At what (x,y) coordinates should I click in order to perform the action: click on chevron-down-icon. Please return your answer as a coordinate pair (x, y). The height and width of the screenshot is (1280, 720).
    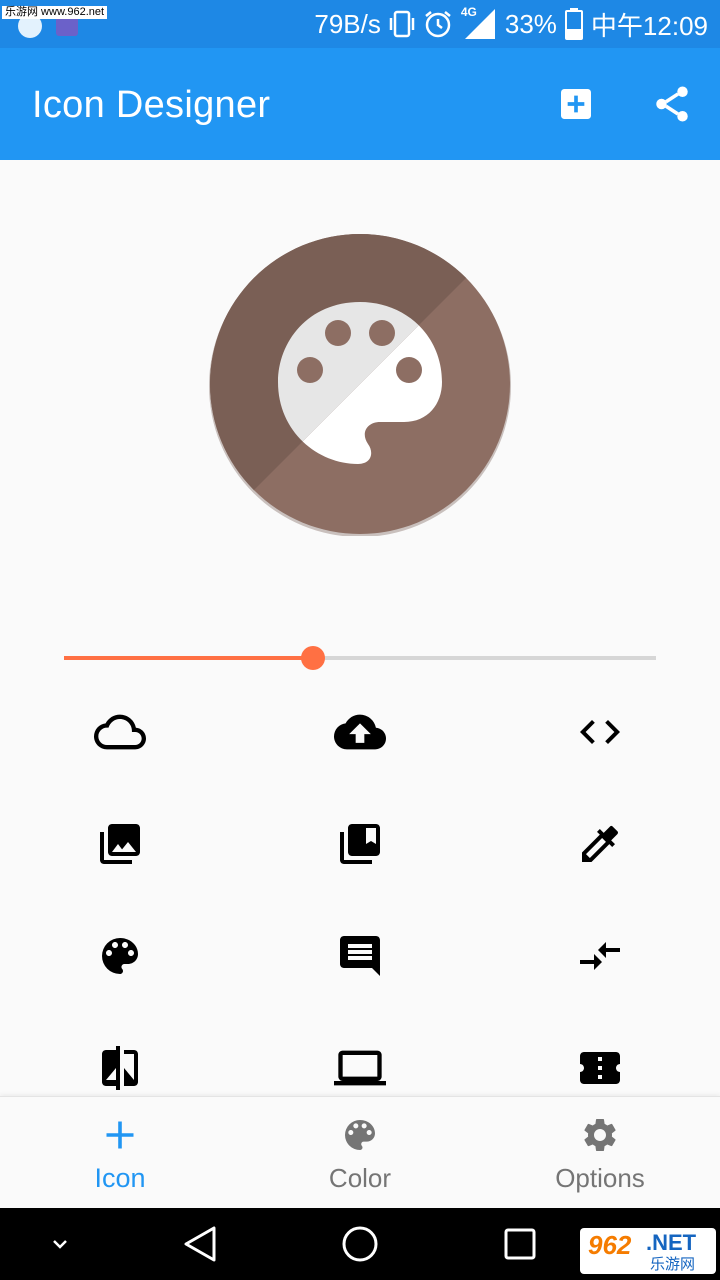
    Looking at the image, I should click on (60, 1244).